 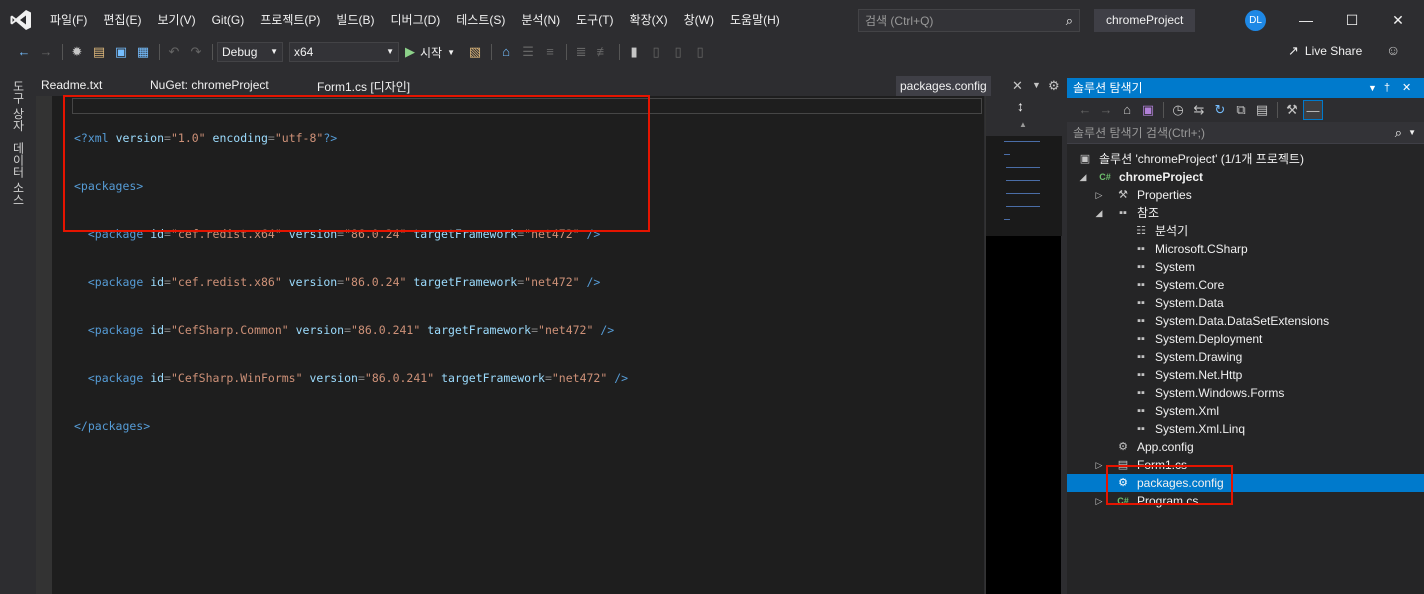 I want to click on start-debug-button: ▶ 시작 ▼, so click(x=430, y=52).